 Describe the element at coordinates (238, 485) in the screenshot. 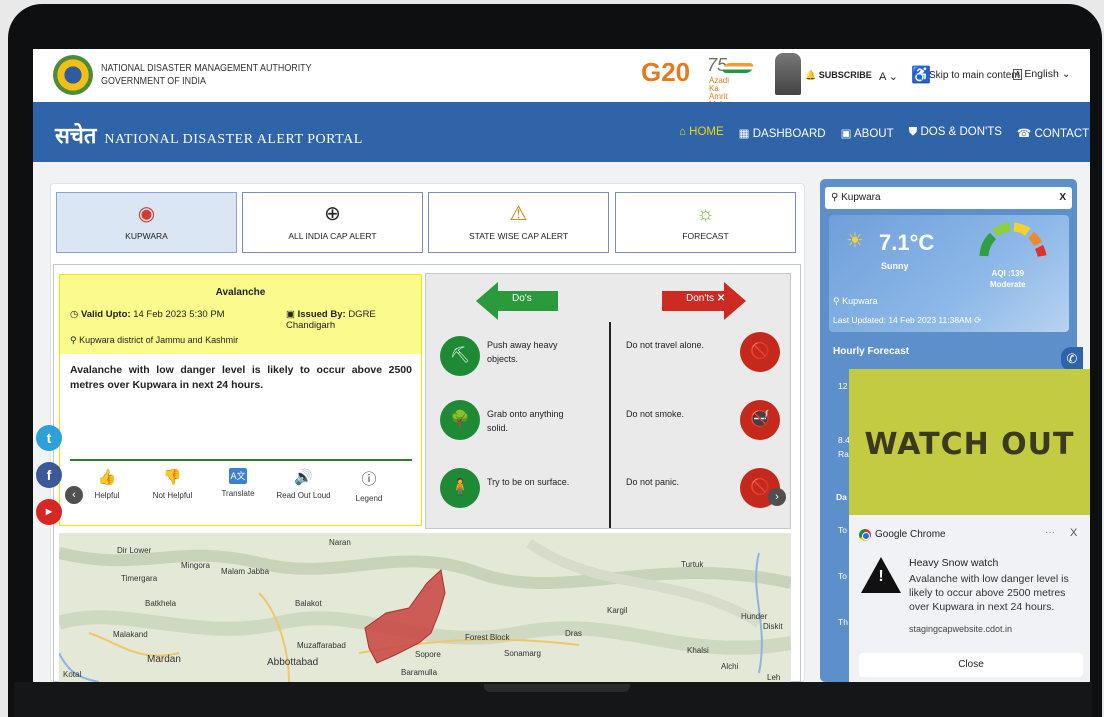

I see `translate-button: A文 Translate` at that location.